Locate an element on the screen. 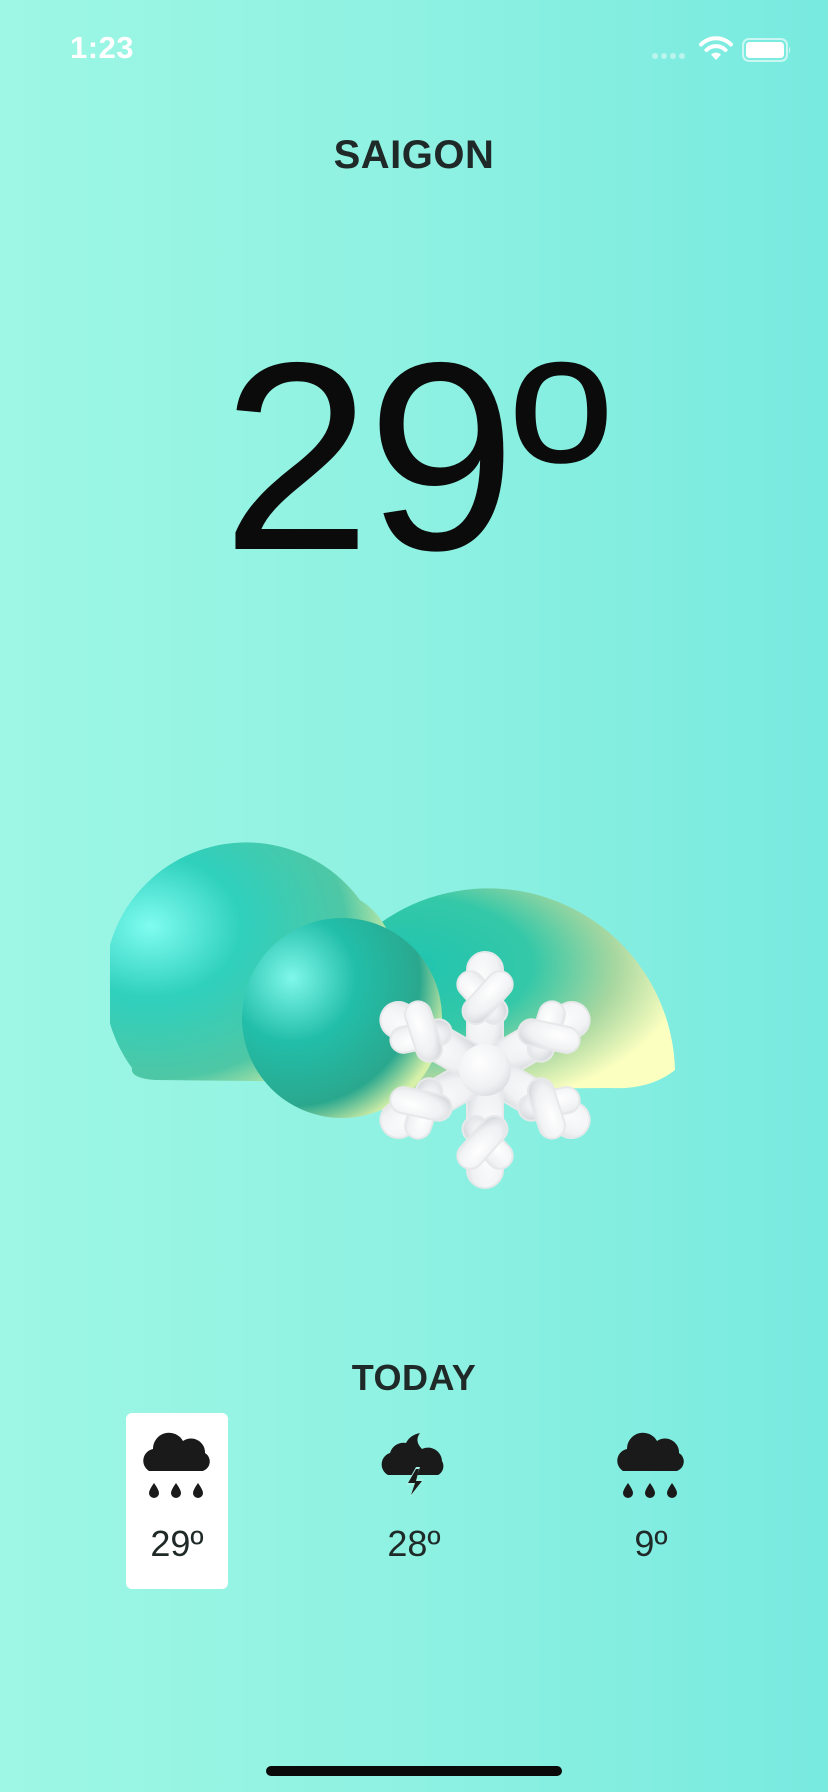  today-forecast-list: 29º 28º 9º is located at coordinates (414, 1503).